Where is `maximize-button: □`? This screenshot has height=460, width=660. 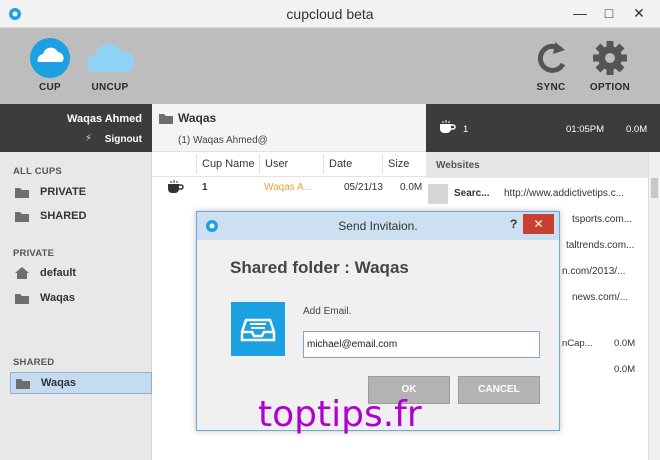 maximize-button: □ is located at coordinates (609, 13).